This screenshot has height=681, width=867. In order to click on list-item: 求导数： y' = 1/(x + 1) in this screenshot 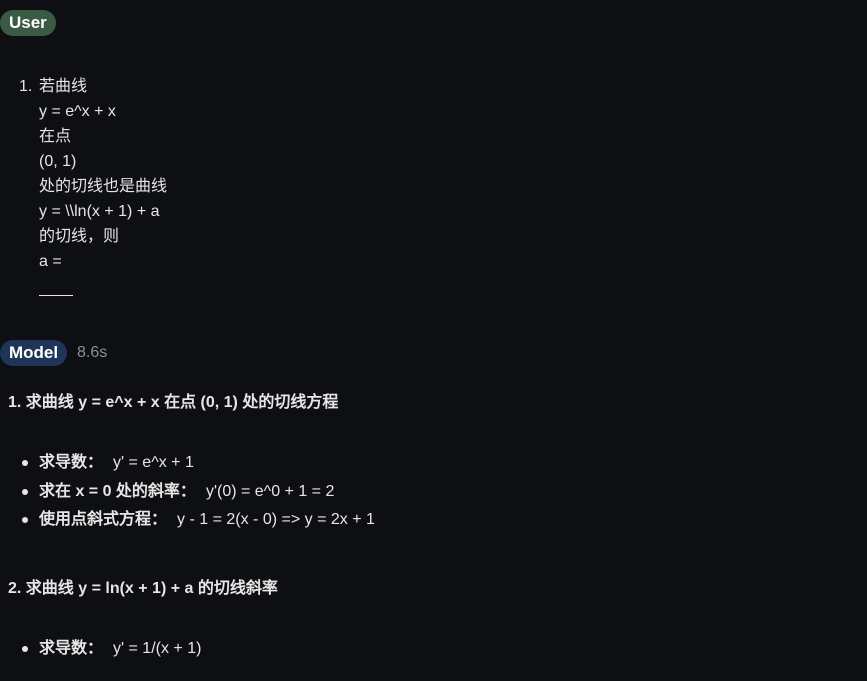, I will do `click(100, 652)`.